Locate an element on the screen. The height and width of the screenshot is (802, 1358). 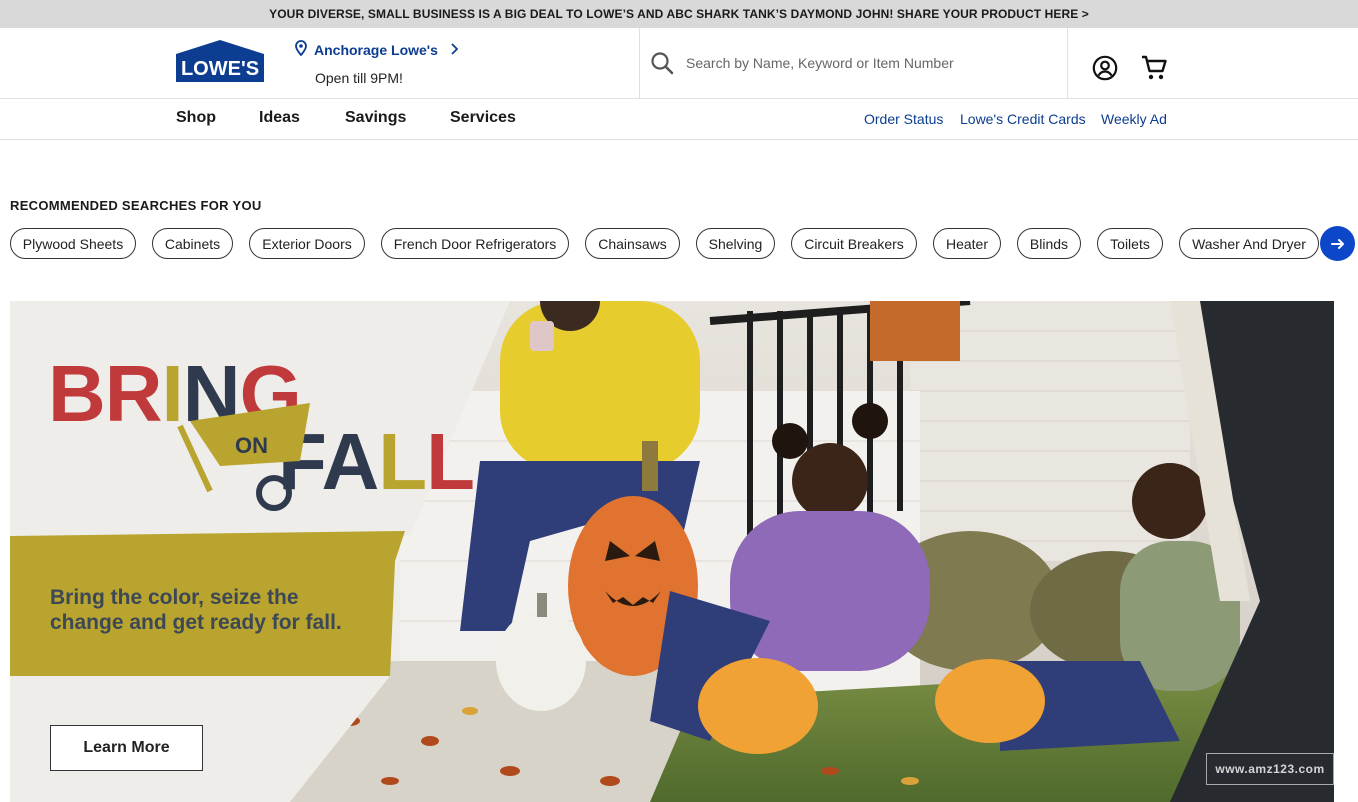
search-input is located at coordinates (875, 63).